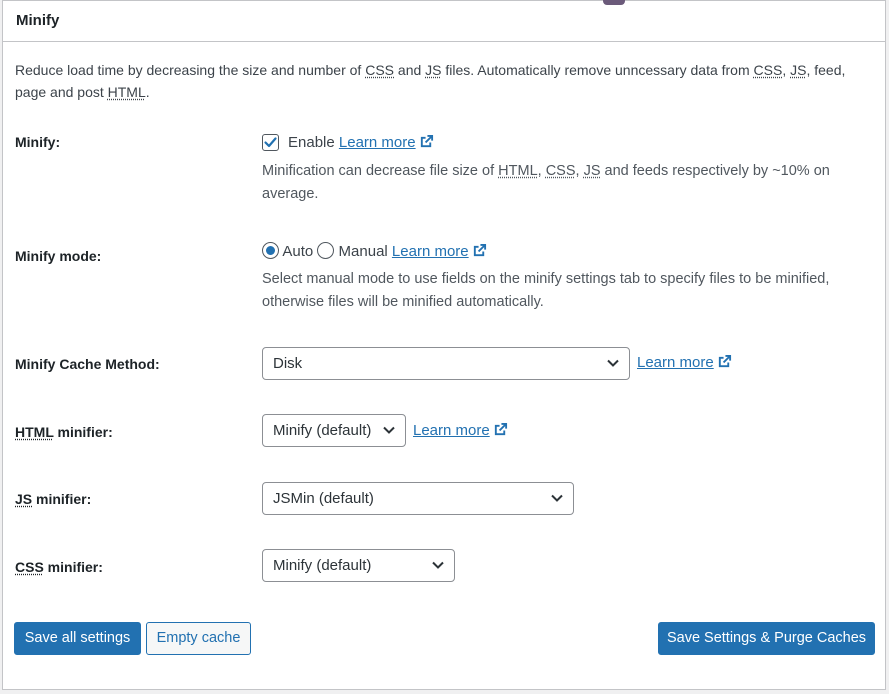 The width and height of the screenshot is (889, 694). Describe the element at coordinates (77, 638) in the screenshot. I see `save-all-settings-button: Save all settings` at that location.